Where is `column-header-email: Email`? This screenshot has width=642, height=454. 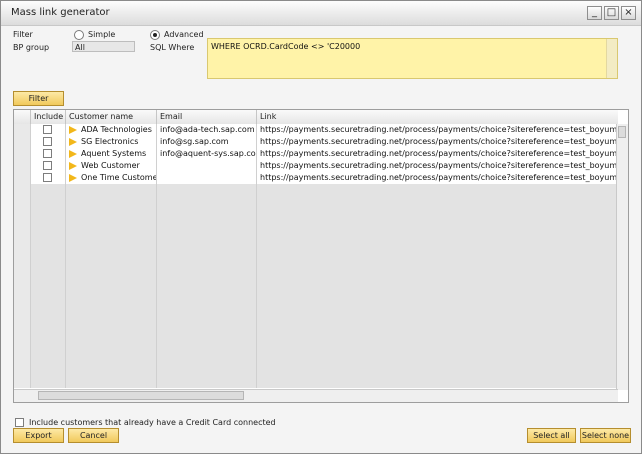 column-header-email: Email is located at coordinates (207, 117).